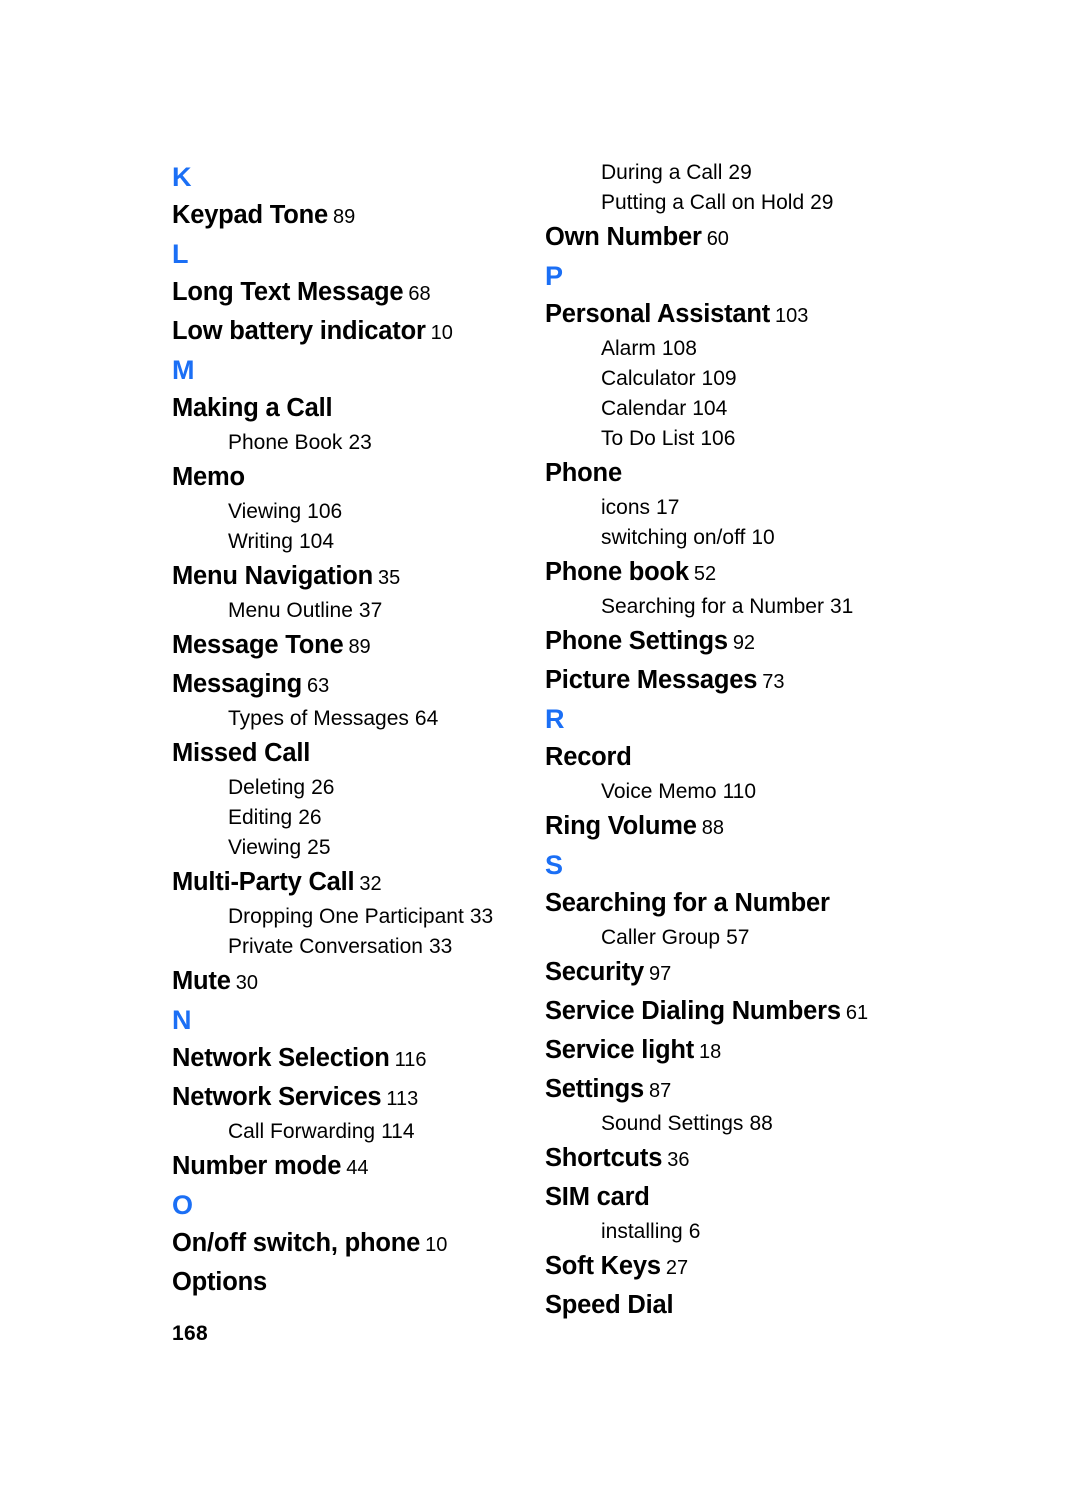 The image size is (1080, 1492). What do you see at coordinates (735, 757) in the screenshot?
I see `index-entry: Record` at bounding box center [735, 757].